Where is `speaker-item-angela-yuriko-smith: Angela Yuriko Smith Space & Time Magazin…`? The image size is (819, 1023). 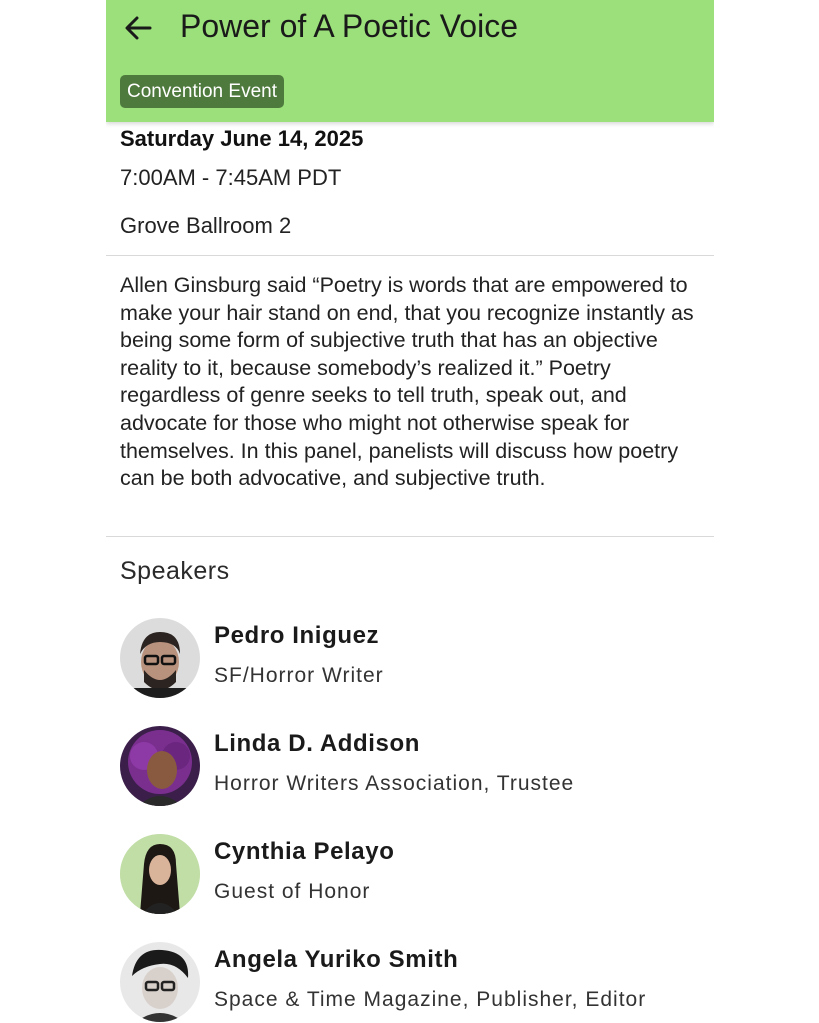 speaker-item-angela-yuriko-smith: Angela Yuriko Smith Space & Time Magazin… is located at coordinates (410, 982).